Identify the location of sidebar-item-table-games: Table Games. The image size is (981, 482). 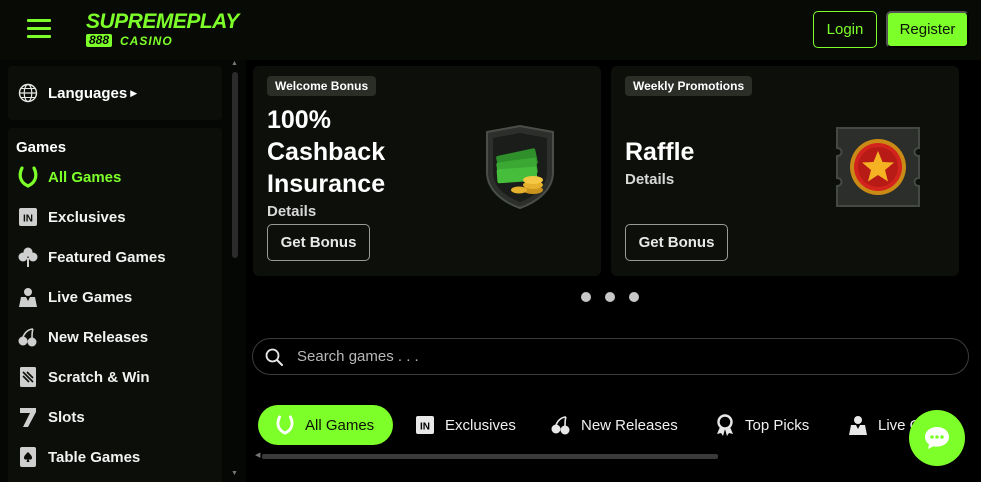
(78, 457).